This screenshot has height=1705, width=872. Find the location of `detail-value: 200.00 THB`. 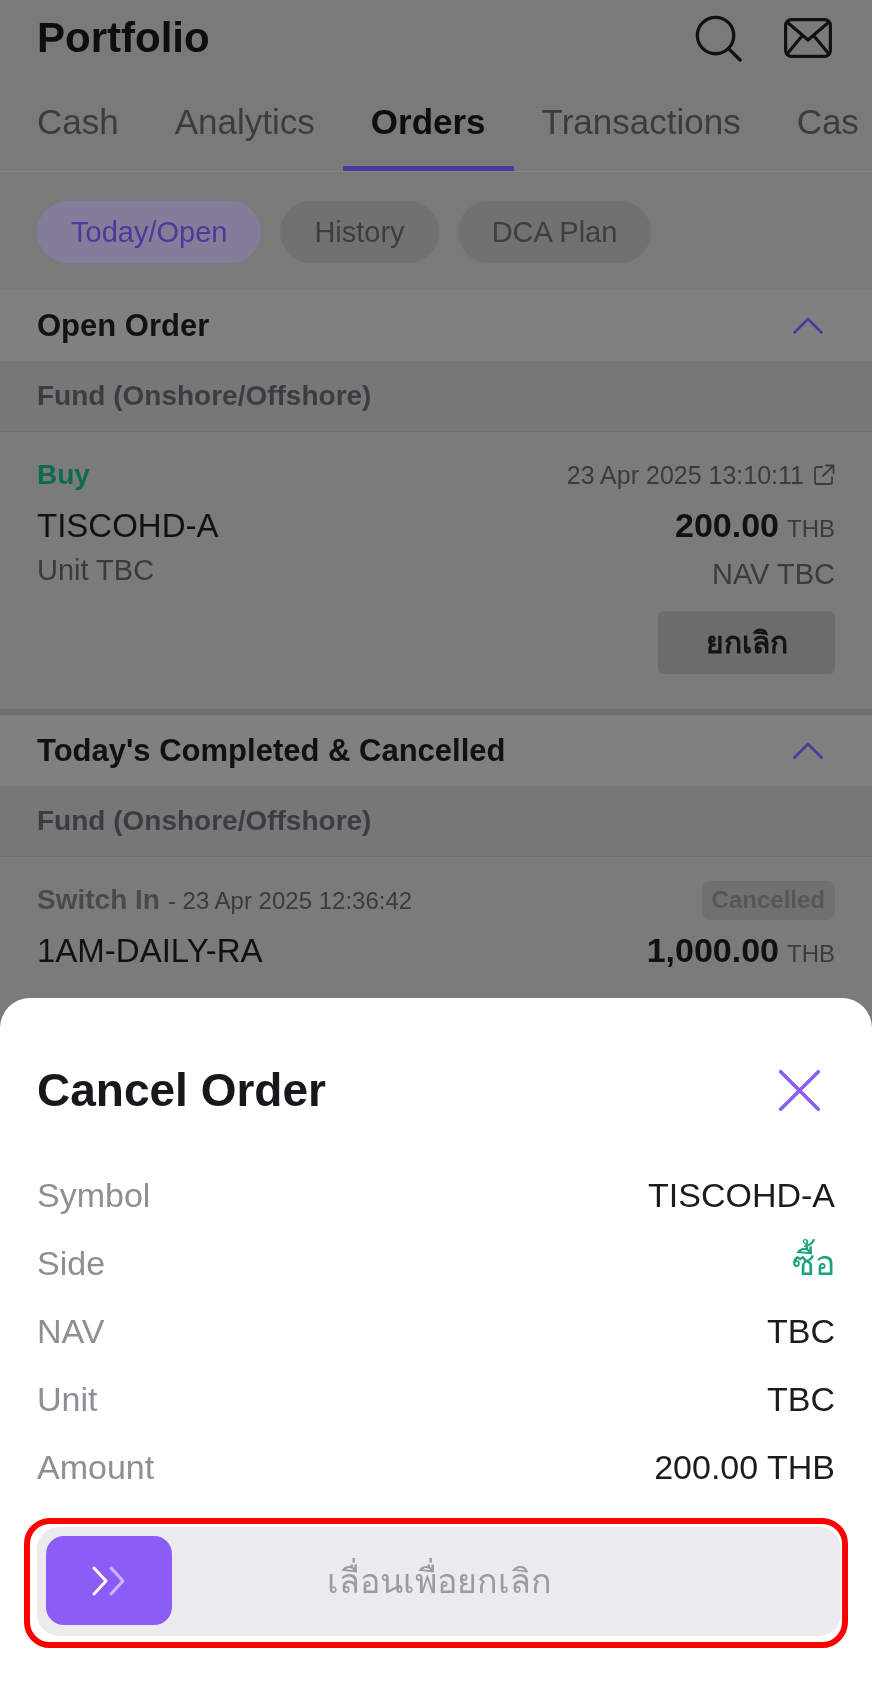

detail-value: 200.00 THB is located at coordinates (744, 1467).